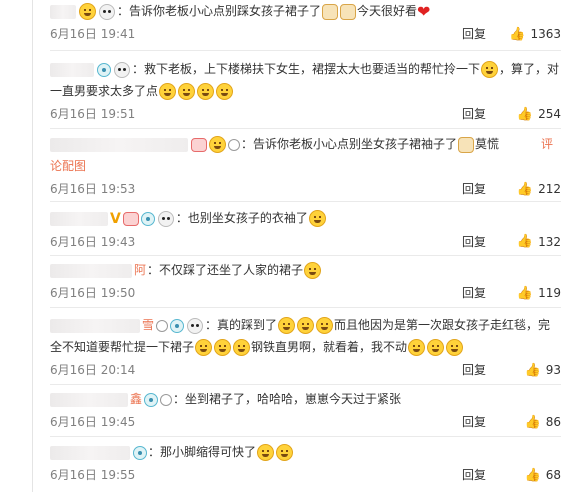 This screenshot has width=561, height=492. I want to click on comment-body: ：不仅踩了还坐了人家的裙子, so click(225, 270).